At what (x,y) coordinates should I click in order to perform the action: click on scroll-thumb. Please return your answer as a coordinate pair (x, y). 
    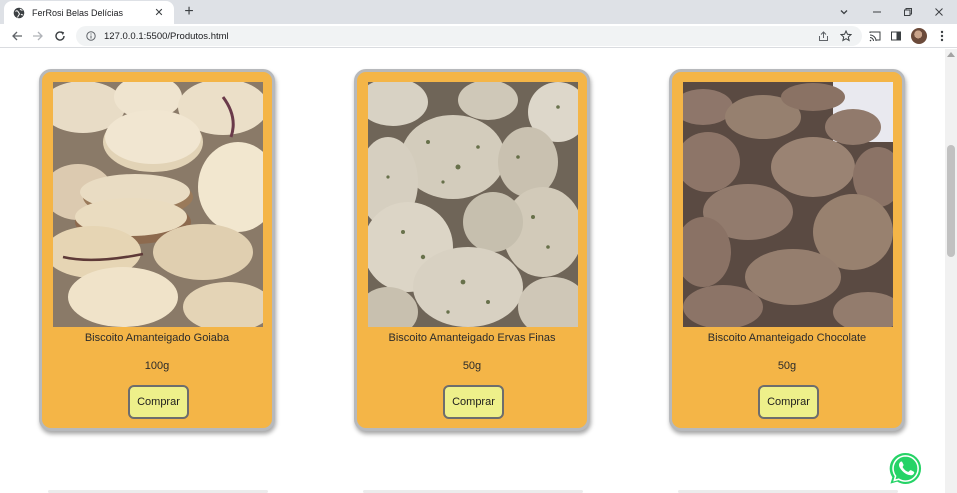
    Looking at the image, I should click on (951, 201).